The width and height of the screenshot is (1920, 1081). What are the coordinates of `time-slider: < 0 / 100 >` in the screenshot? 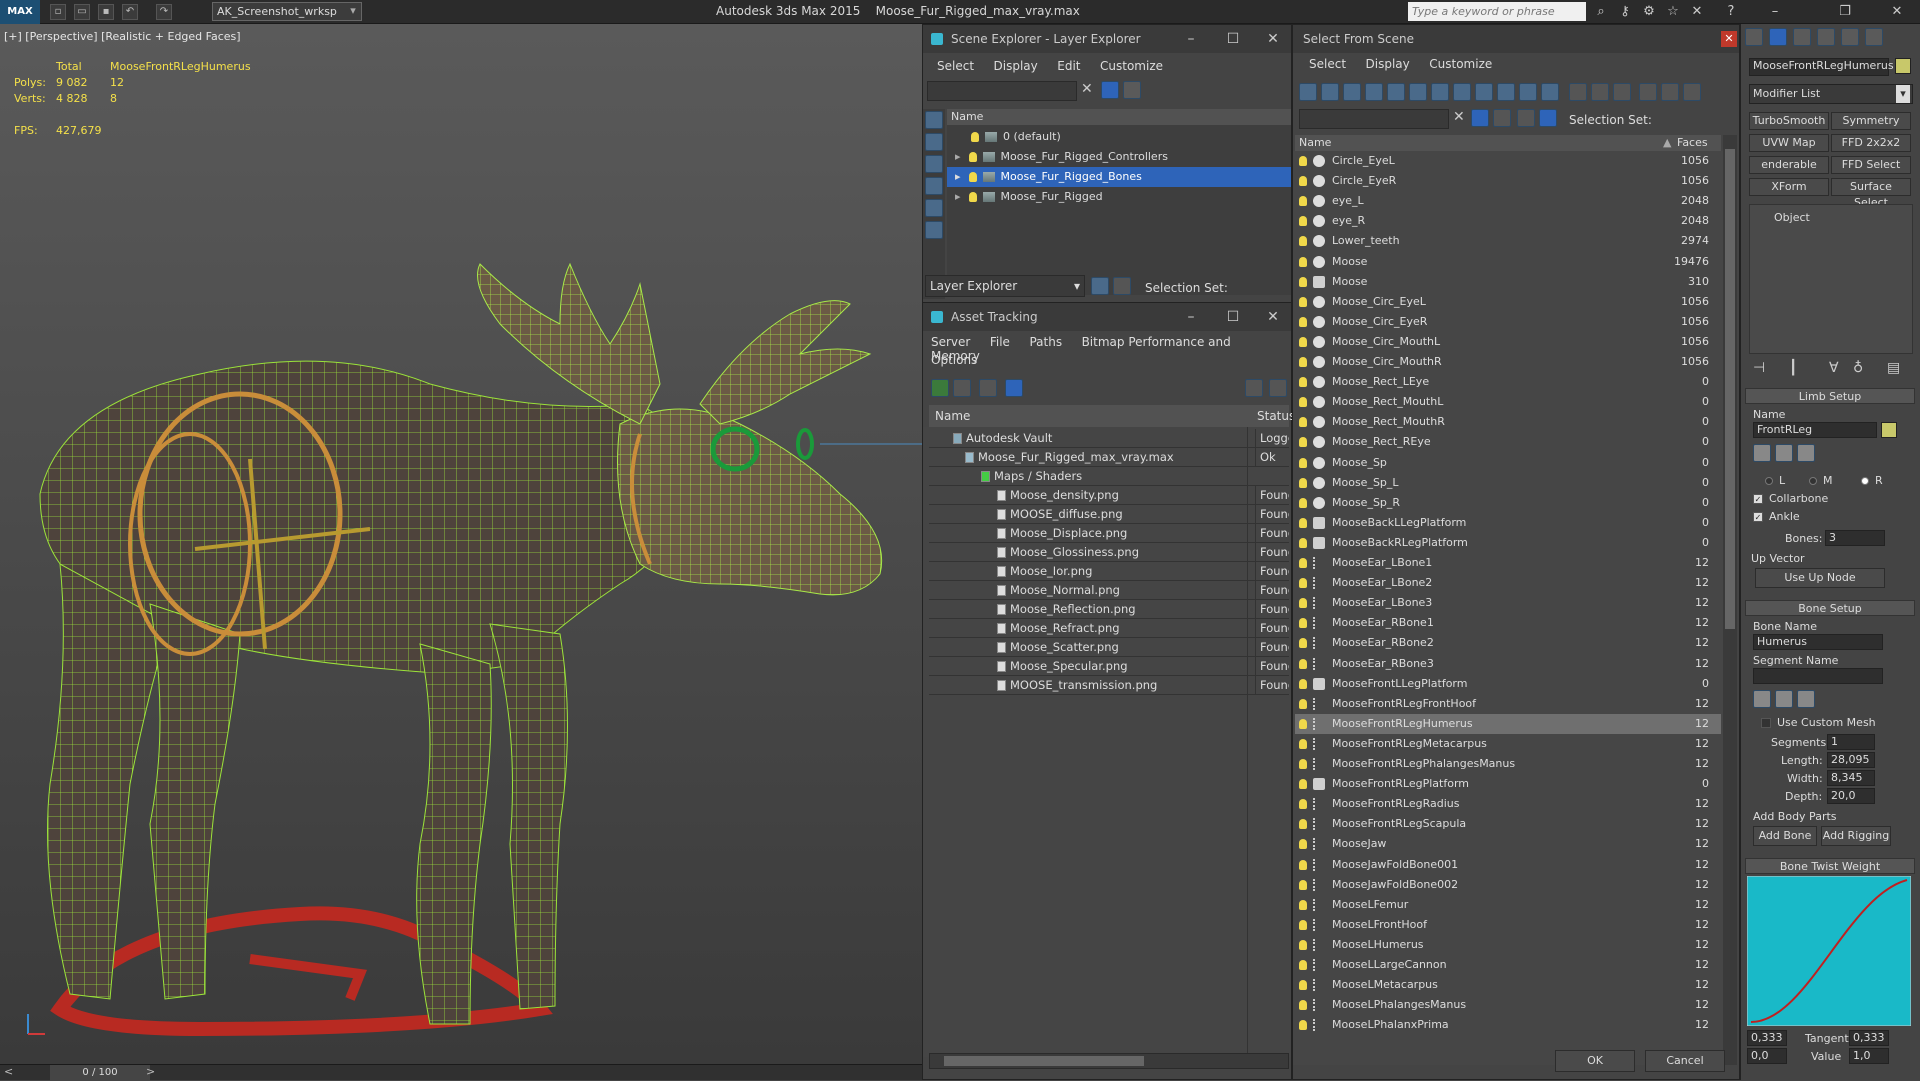 It's located at (461, 1072).